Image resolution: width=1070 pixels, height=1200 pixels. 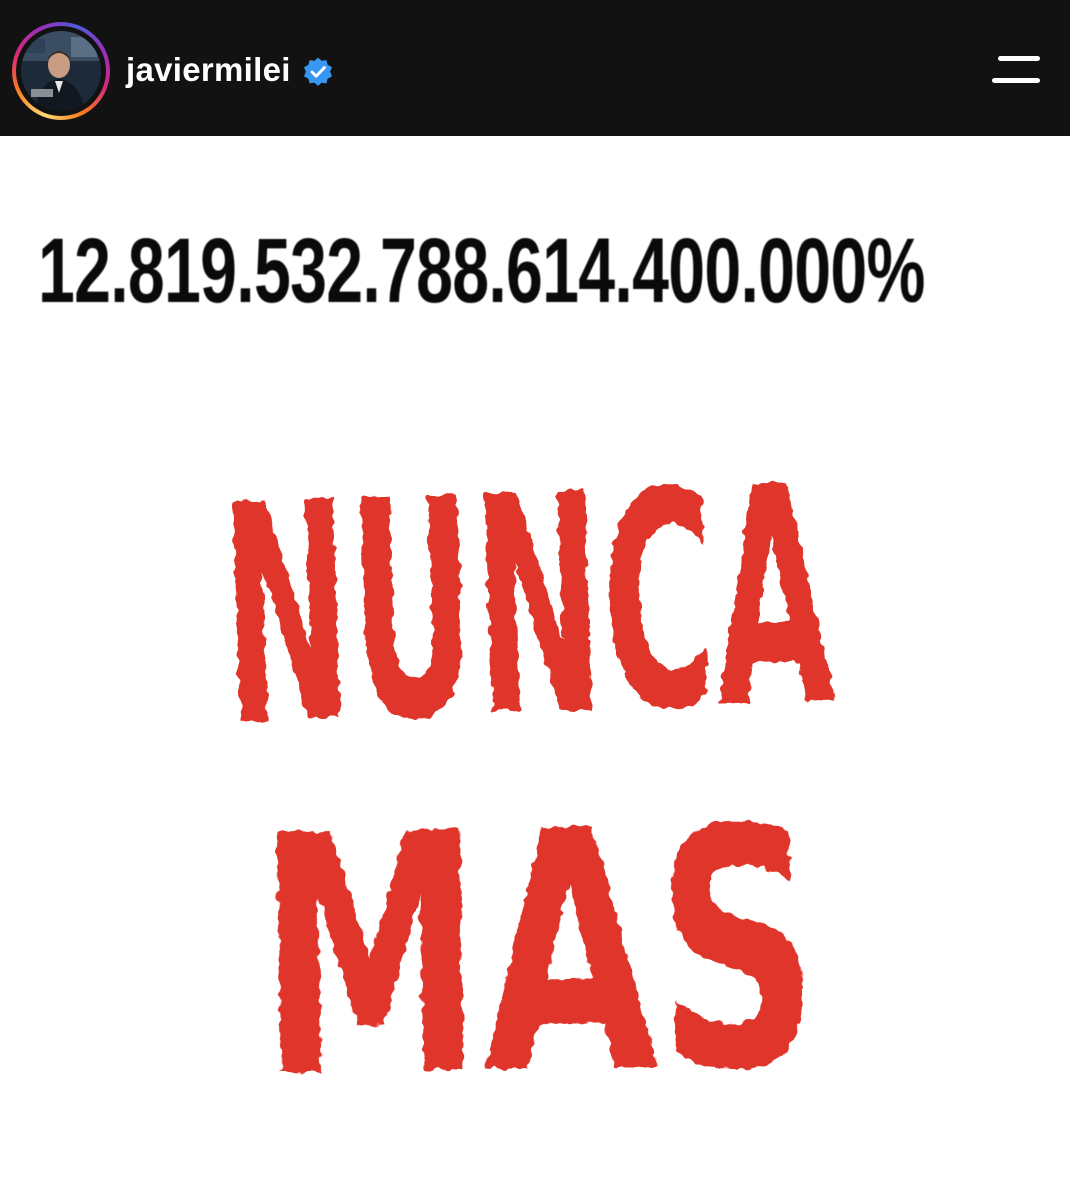 I want to click on verified-badge-icon, so click(x=318, y=71).